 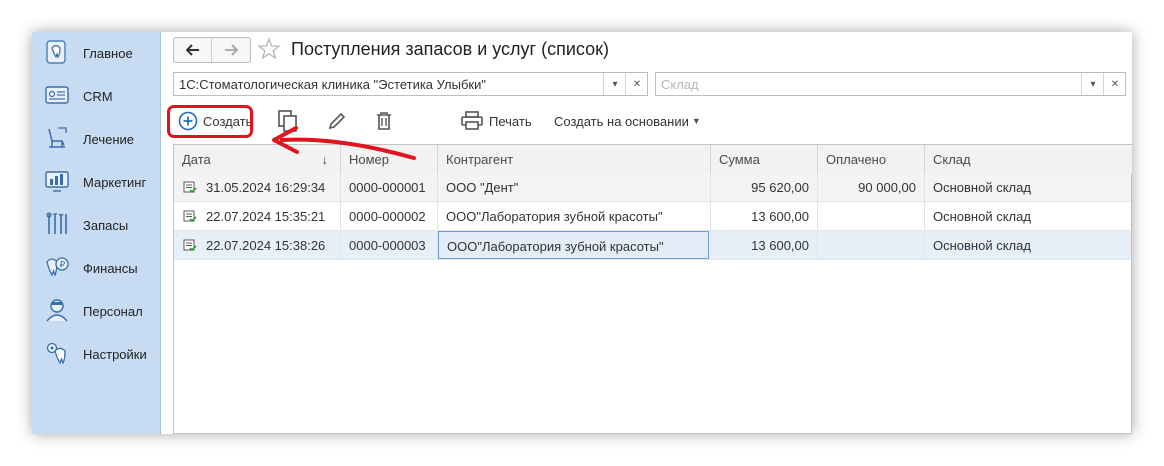 What do you see at coordinates (110, 268) in the screenshot?
I see `sidebar-item-label: Финансы` at bounding box center [110, 268].